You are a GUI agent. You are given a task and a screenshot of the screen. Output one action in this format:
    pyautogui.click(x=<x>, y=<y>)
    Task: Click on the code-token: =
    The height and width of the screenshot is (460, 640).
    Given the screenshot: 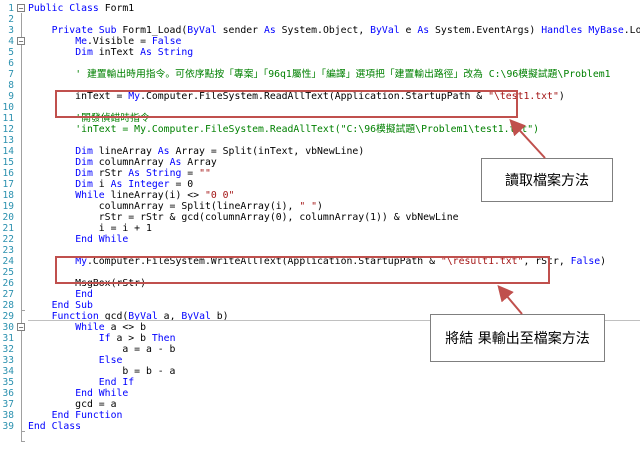 What is the action you would take?
    pyautogui.click(x=193, y=173)
    